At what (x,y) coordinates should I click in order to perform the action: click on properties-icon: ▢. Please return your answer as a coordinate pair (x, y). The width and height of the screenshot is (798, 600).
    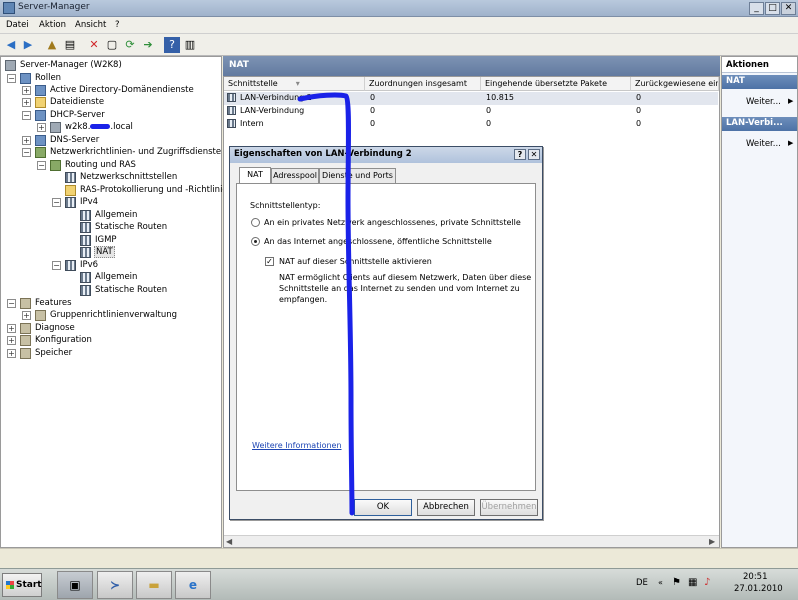
    Looking at the image, I should click on (112, 45).